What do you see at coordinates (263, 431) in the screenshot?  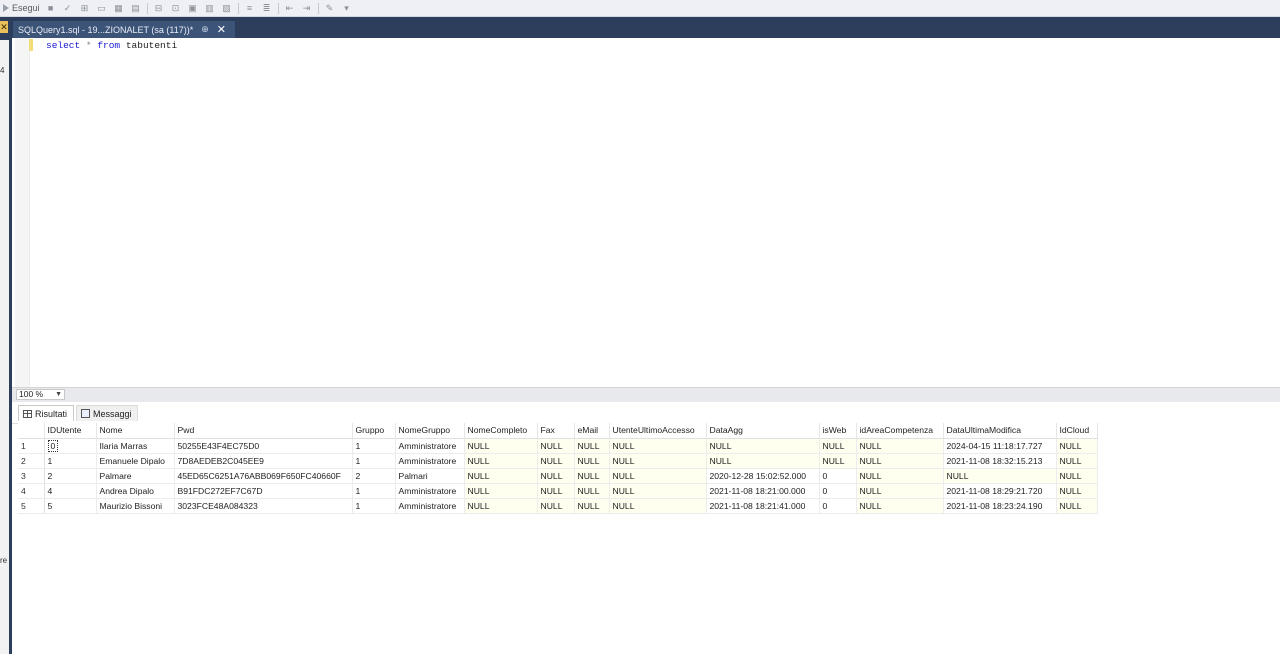 I see `column-header: Pwd` at bounding box center [263, 431].